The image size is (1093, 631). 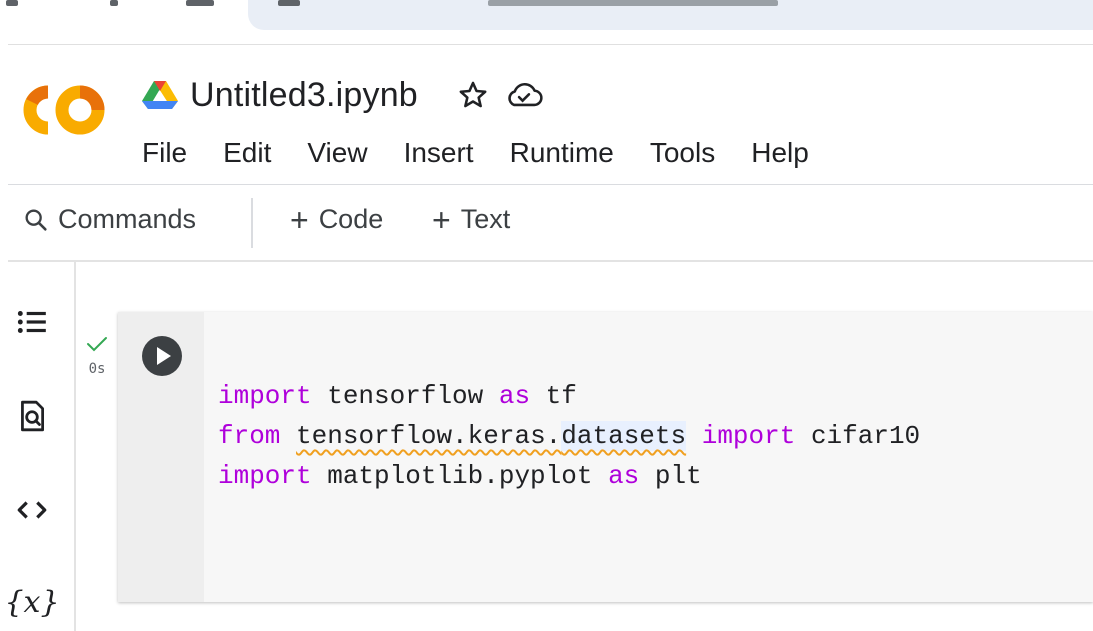 What do you see at coordinates (31, 602) in the screenshot?
I see `variables-icon: {x}` at bounding box center [31, 602].